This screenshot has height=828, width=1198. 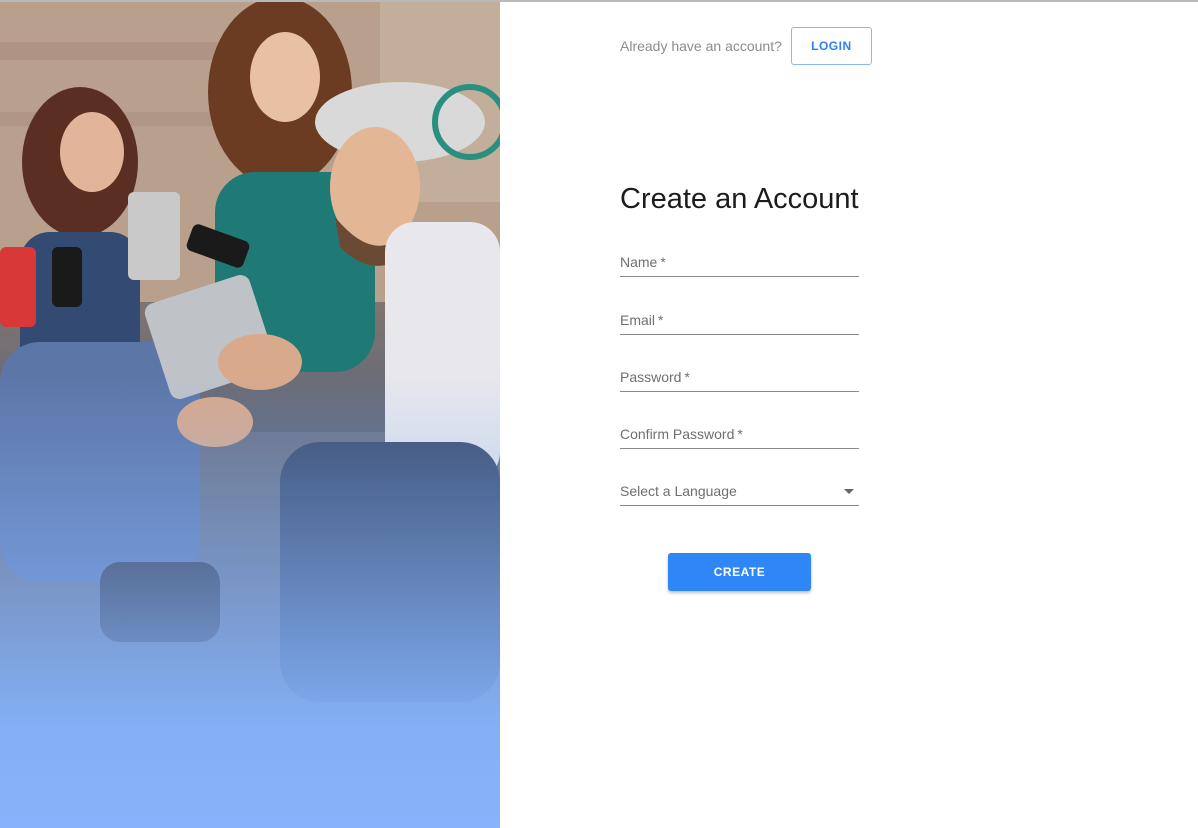 I want to click on email-field-label: Email *, so click(x=642, y=320).